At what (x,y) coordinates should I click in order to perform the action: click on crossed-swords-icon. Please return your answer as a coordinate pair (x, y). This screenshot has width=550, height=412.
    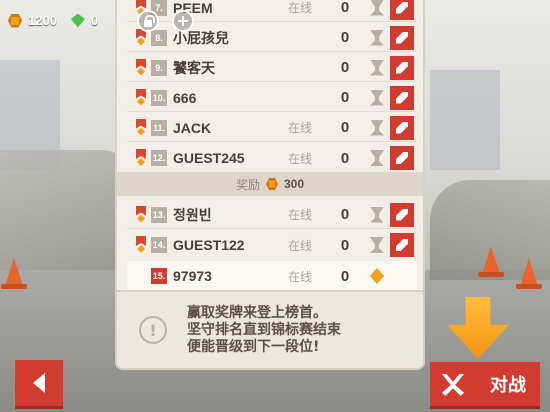
    Looking at the image, I should click on (453, 385).